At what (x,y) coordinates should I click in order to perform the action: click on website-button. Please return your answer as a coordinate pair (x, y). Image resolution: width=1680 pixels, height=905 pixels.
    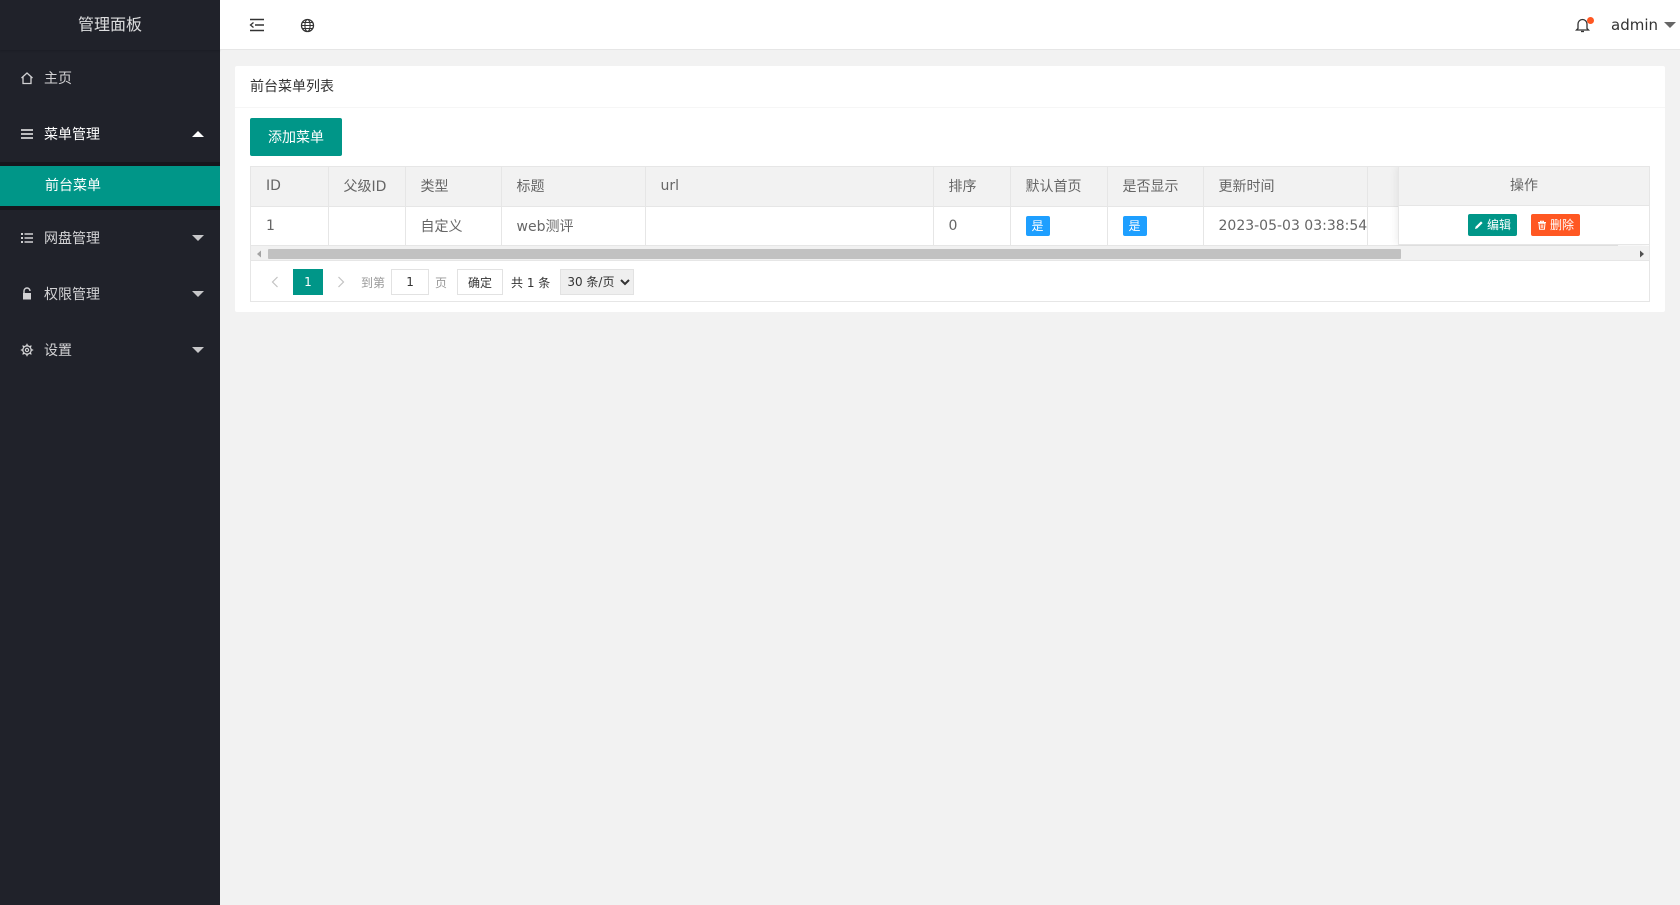
    Looking at the image, I should click on (307, 25).